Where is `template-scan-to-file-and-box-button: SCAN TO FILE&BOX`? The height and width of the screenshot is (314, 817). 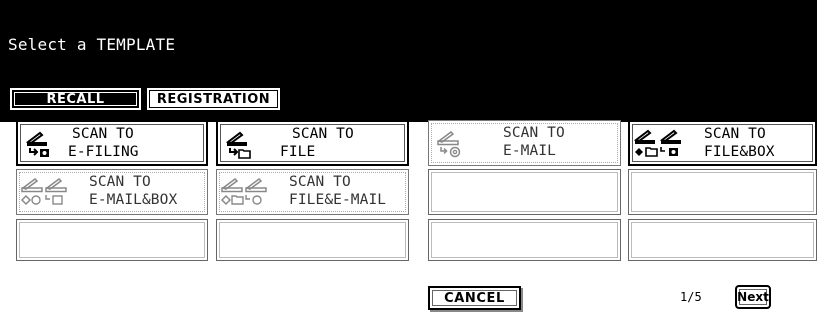
template-scan-to-file-and-box-button: SCAN TO FILE&BOX is located at coordinates (722, 143).